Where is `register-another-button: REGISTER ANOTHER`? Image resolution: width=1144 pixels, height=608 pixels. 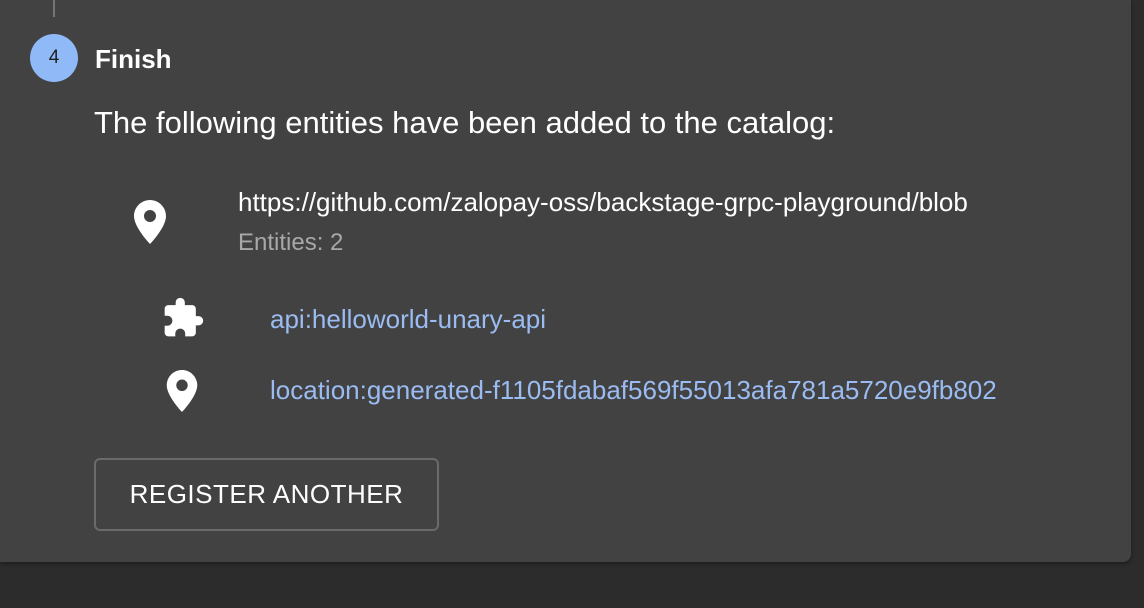 register-another-button: REGISTER ANOTHER is located at coordinates (266, 494).